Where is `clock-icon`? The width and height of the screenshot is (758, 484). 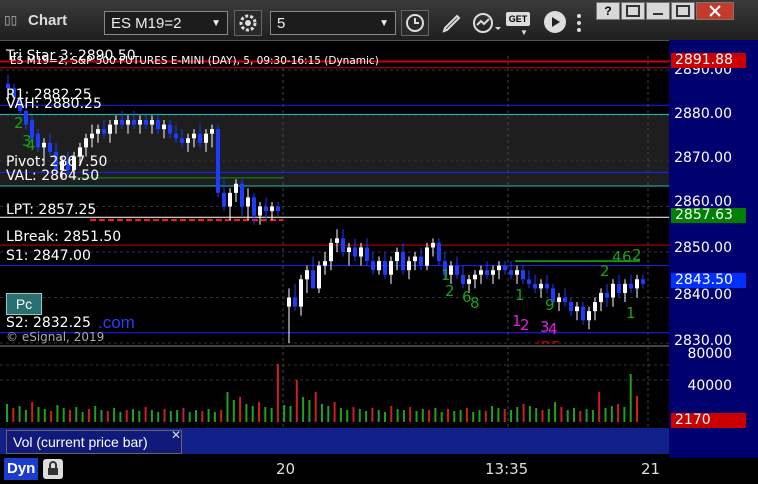 clock-icon is located at coordinates (415, 23).